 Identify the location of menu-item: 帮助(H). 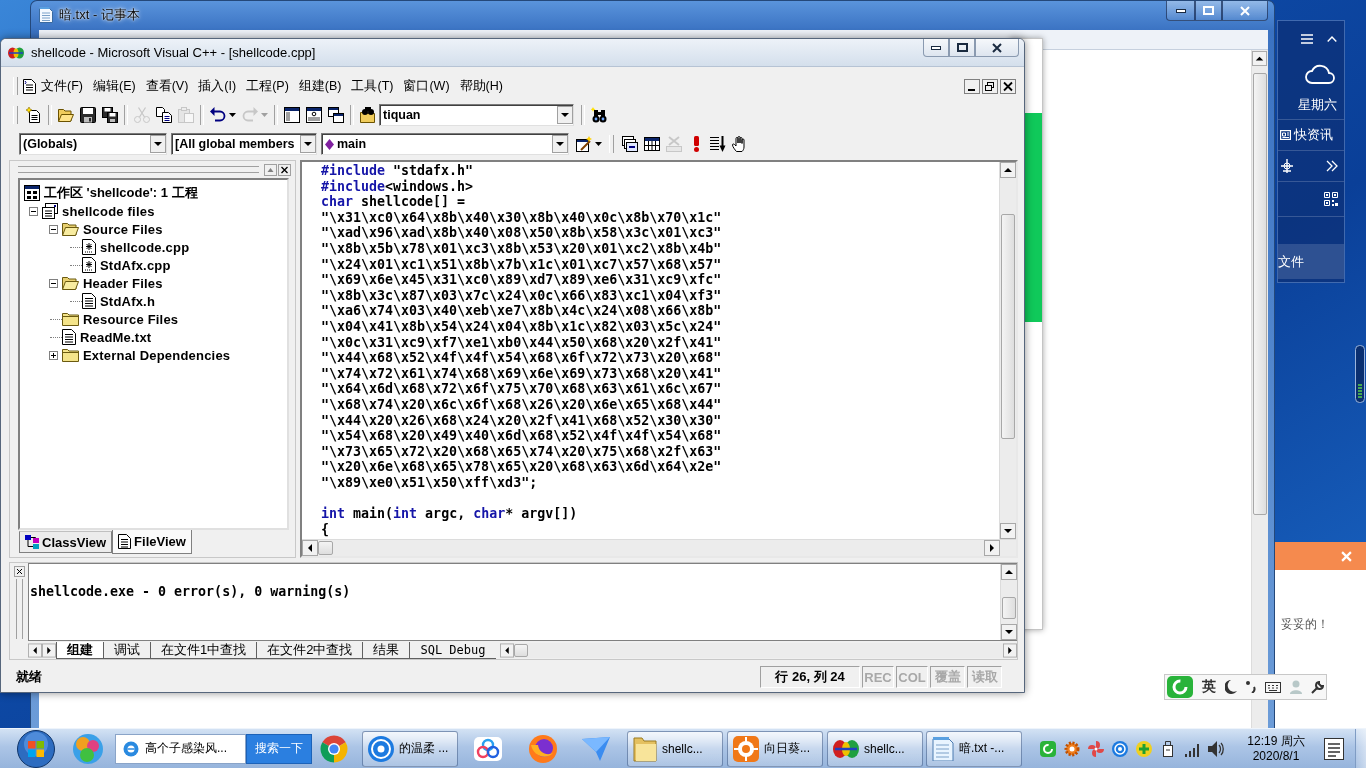
(481, 86).